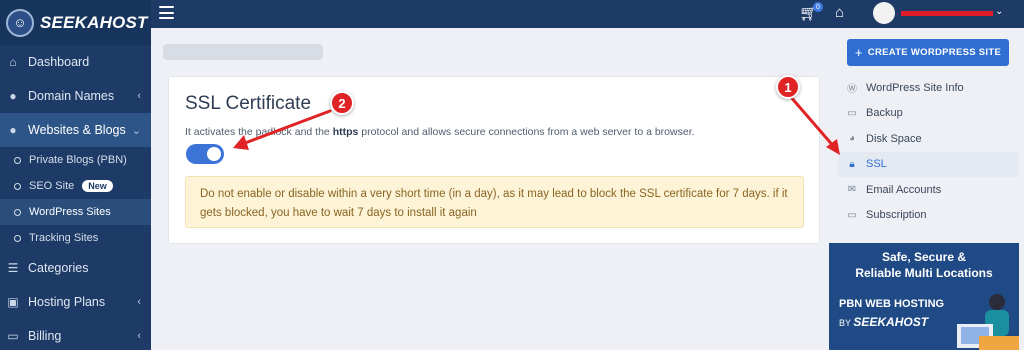 The image size is (1024, 350). I want to click on menu-item-subscription: ▭ Subscription, so click(928, 216).